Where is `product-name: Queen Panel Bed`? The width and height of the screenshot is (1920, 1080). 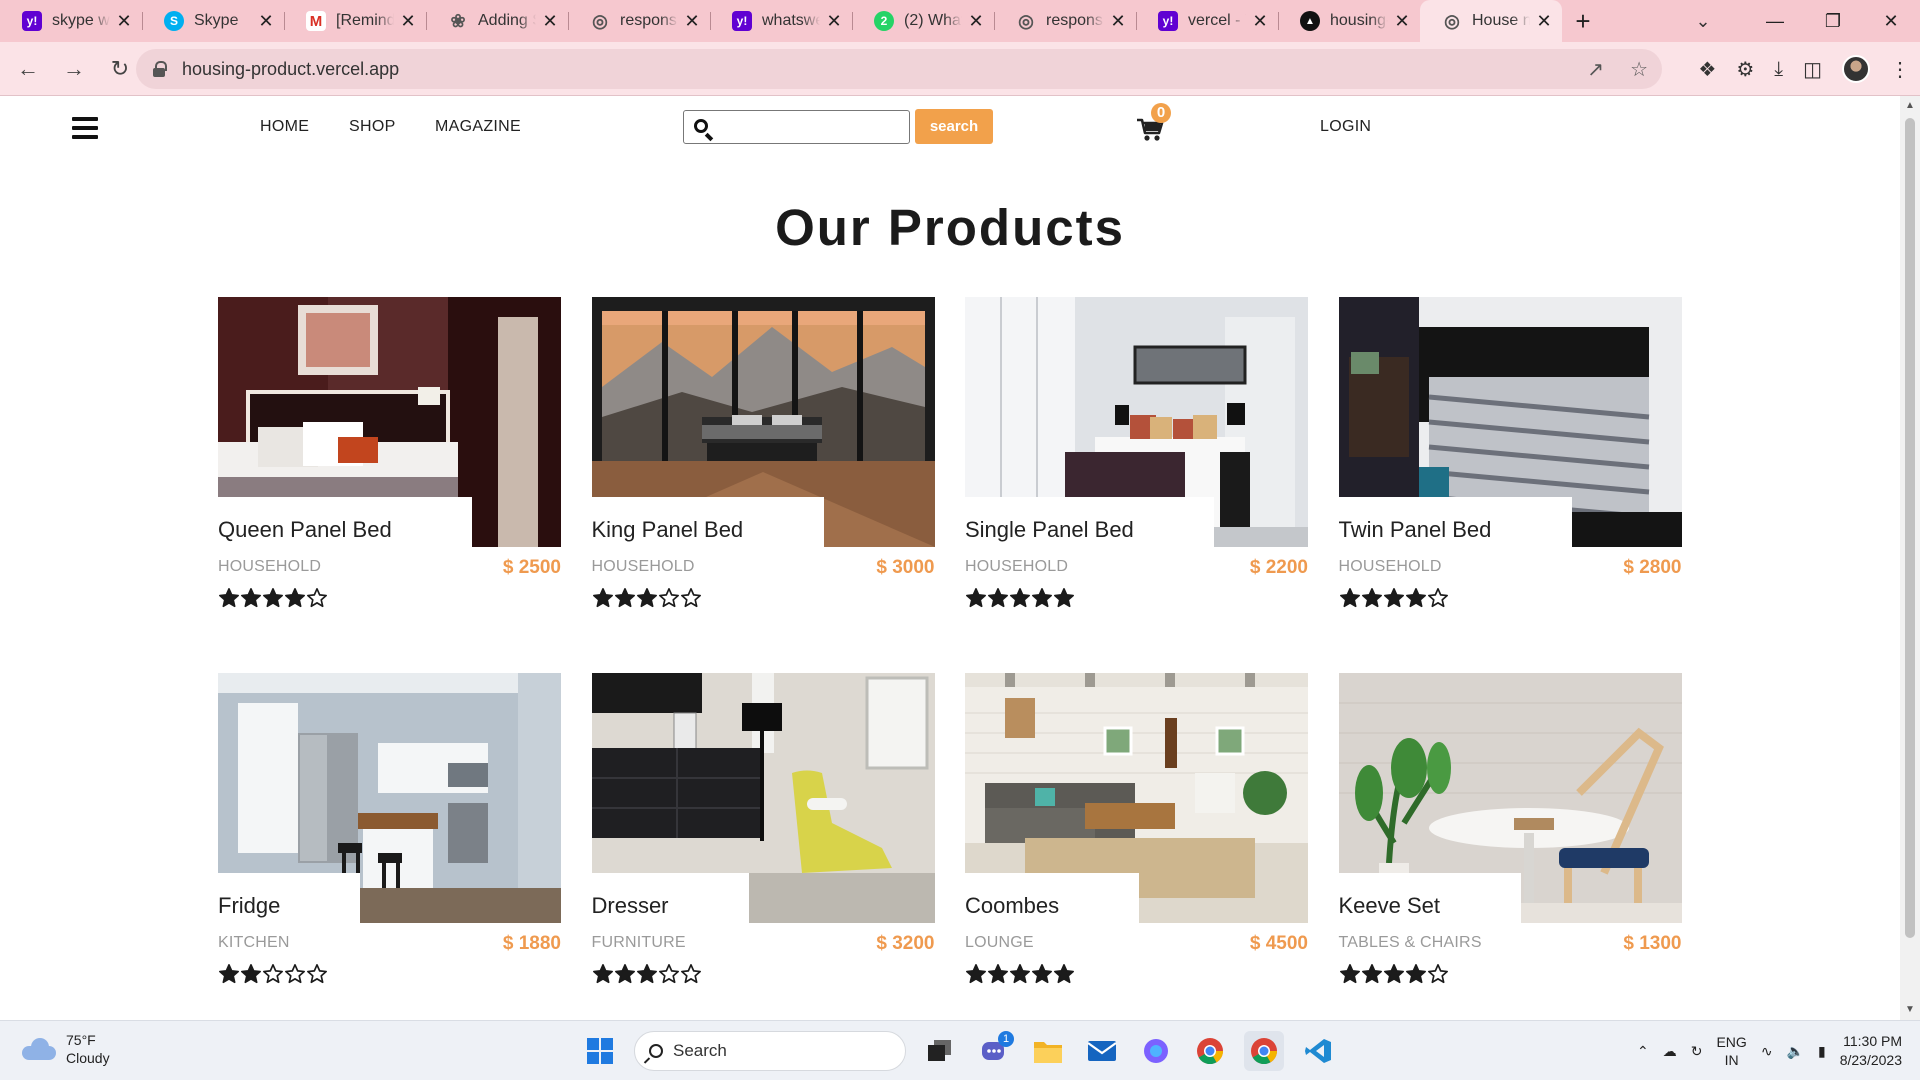 product-name: Queen Panel Bed is located at coordinates (305, 530).